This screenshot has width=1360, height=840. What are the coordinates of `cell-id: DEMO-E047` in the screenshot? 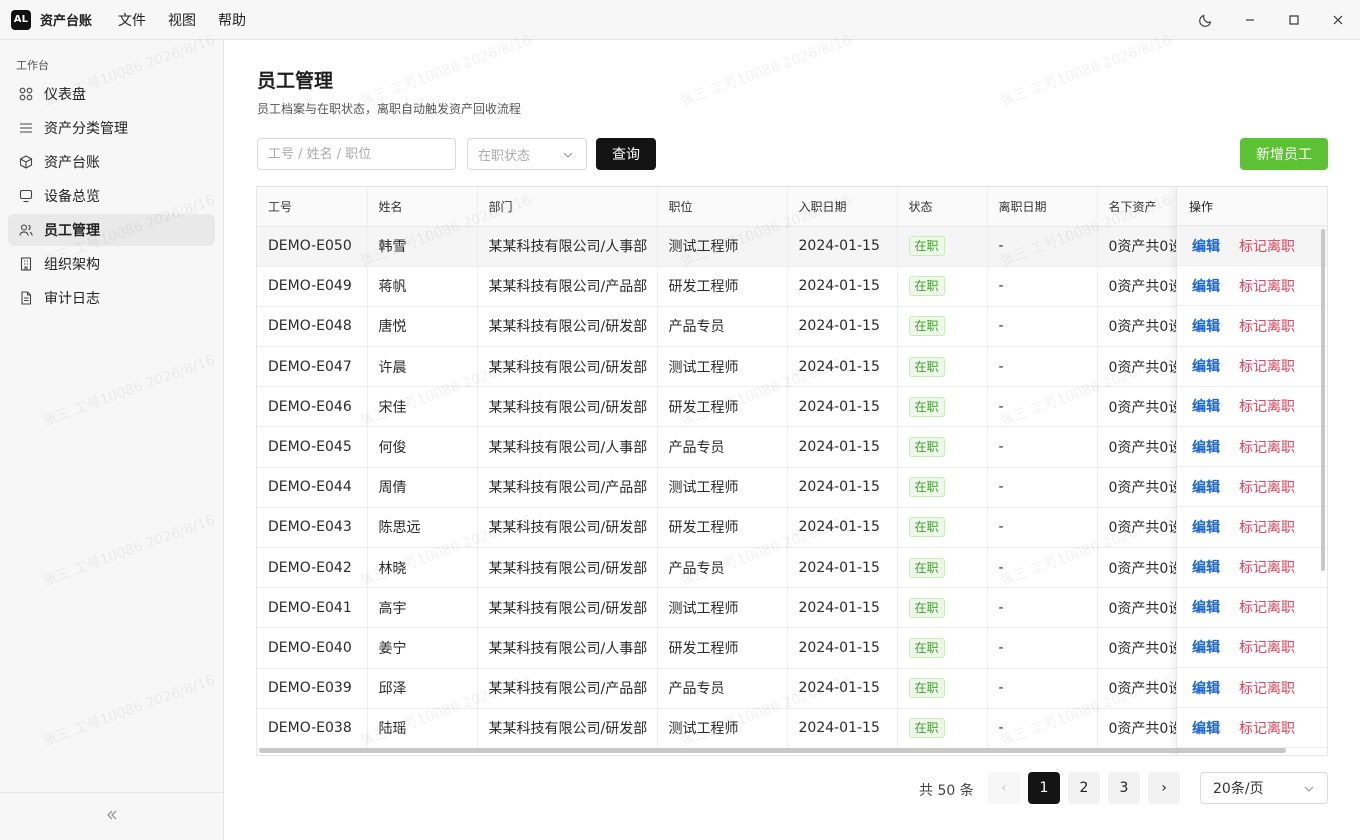 It's located at (312, 367).